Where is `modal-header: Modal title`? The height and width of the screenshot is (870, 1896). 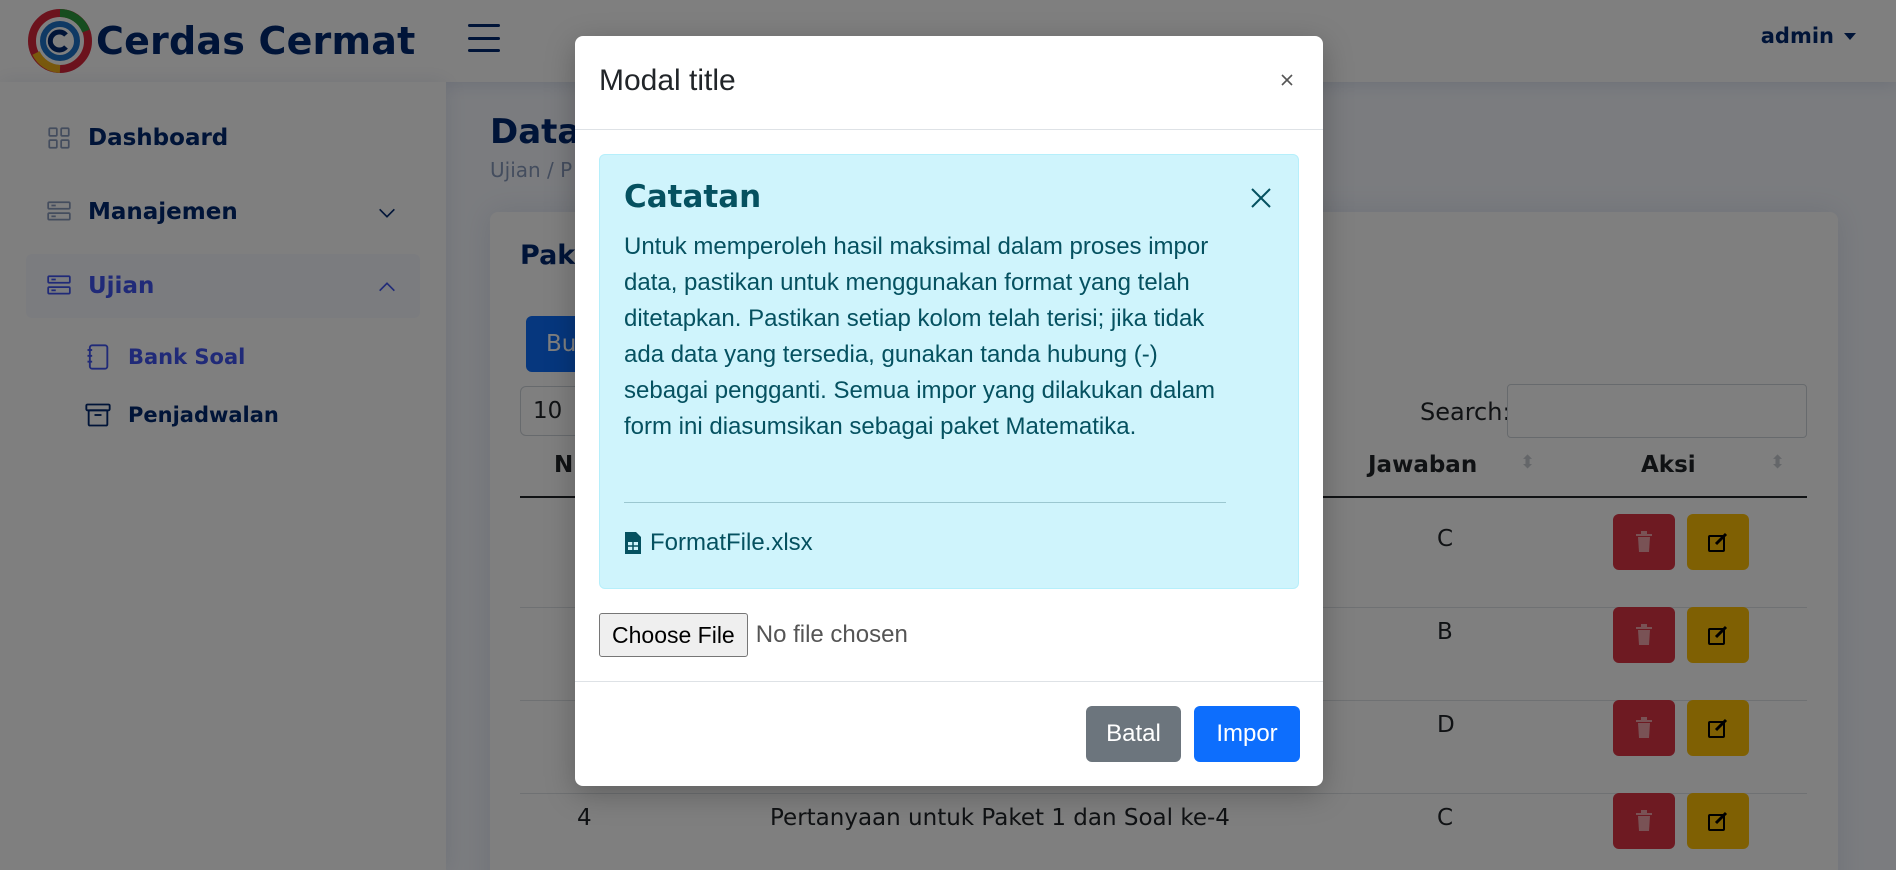 modal-header: Modal title is located at coordinates (949, 83).